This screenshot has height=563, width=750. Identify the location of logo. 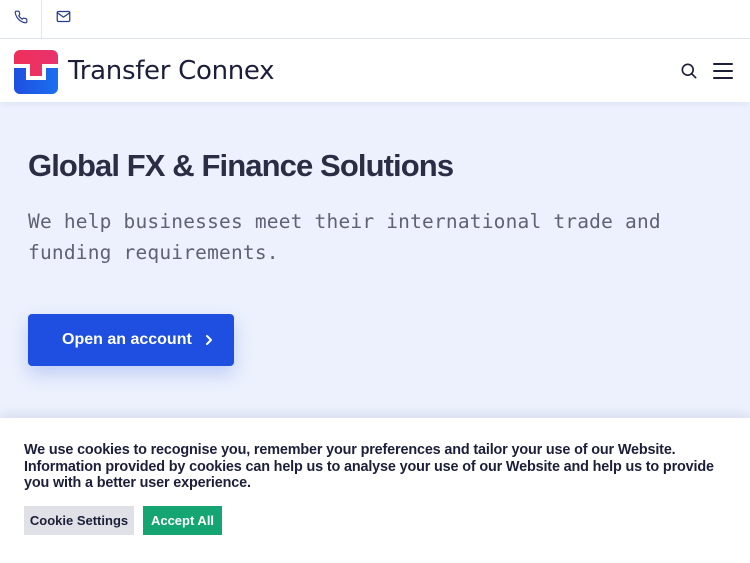
(36, 72).